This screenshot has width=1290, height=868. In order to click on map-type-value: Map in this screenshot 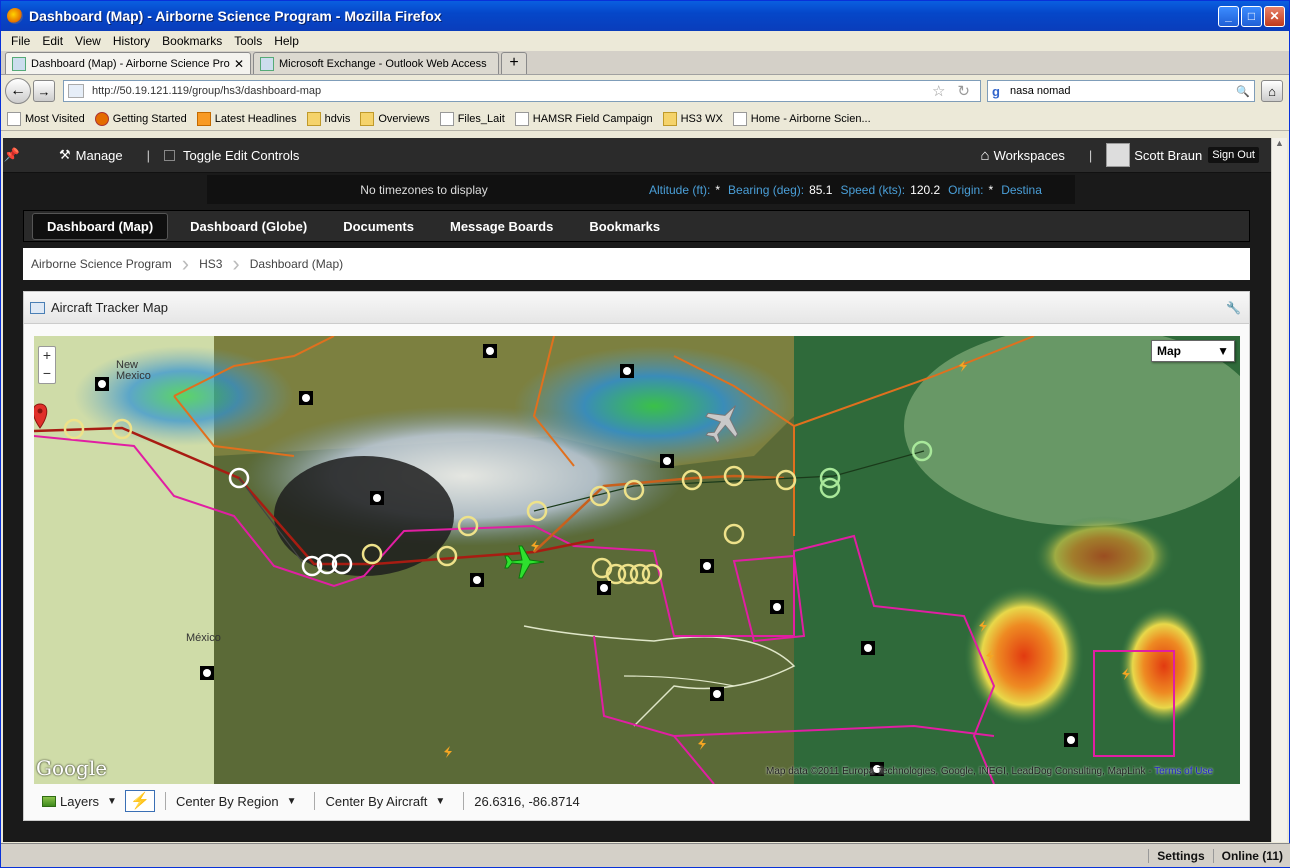, I will do `click(1169, 351)`.